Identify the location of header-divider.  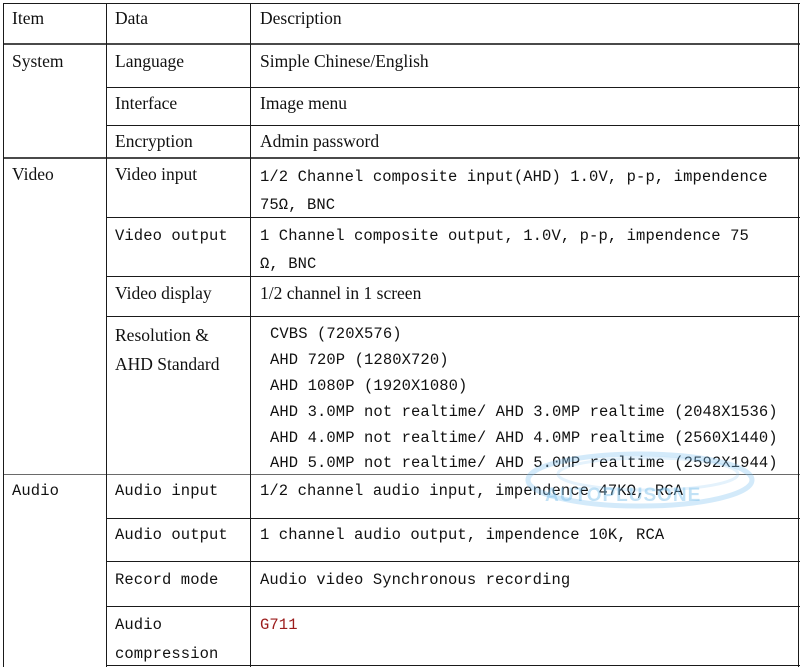
(401, 44).